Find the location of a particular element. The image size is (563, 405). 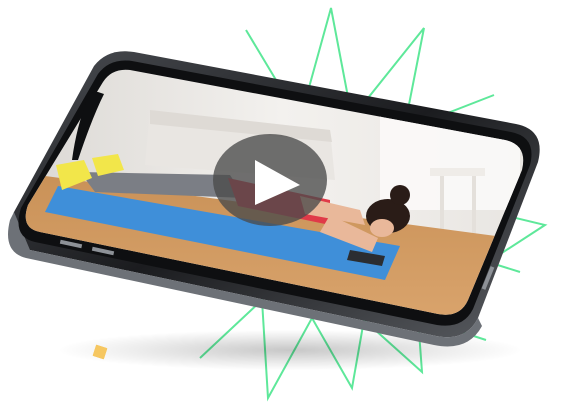

video-table is located at coordinates (457, 172).